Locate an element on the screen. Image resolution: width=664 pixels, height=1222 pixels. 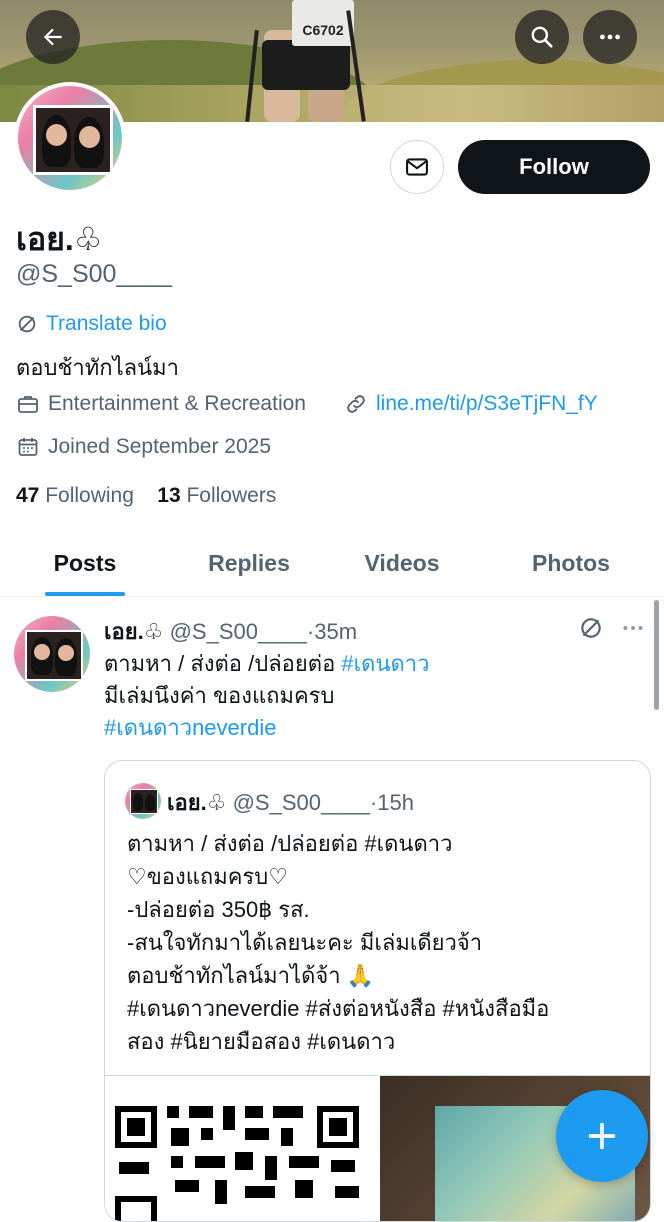
website-link: line.me/ti/p/S3eTjFN_fY is located at coordinates (487, 404).